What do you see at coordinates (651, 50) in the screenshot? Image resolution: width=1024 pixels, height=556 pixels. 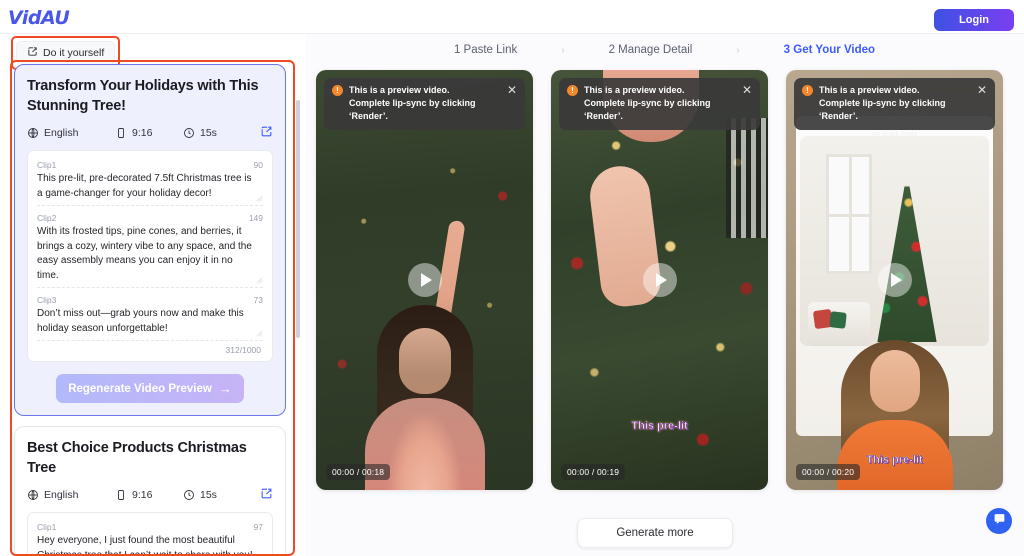 I see `step-manage-detail: 2 Manage Detail` at bounding box center [651, 50].